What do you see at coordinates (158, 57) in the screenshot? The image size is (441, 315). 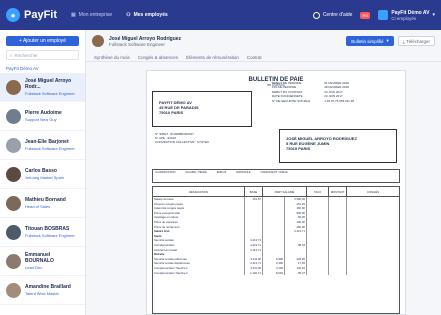 I see `tab-conges: Congés & absences` at bounding box center [158, 57].